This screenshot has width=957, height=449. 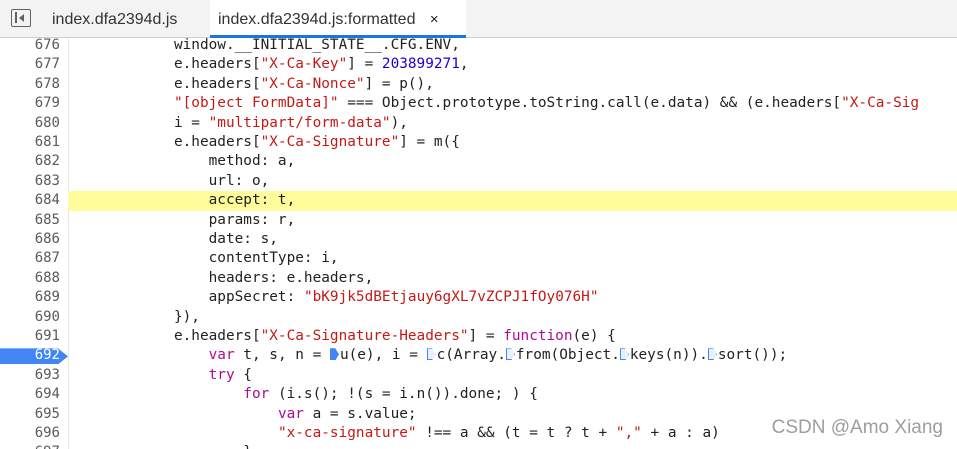 What do you see at coordinates (478, 375) in the screenshot?
I see `code-line: 693 try {` at bounding box center [478, 375].